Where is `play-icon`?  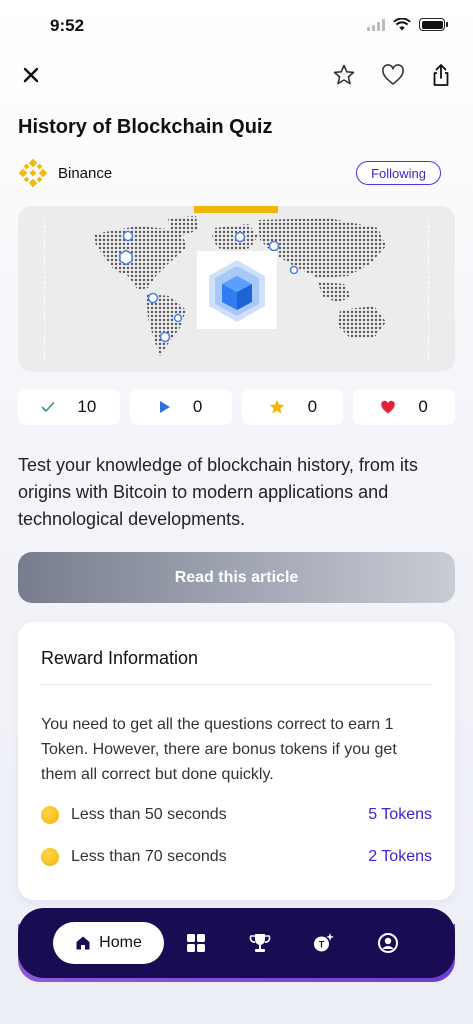 play-icon is located at coordinates (164, 407).